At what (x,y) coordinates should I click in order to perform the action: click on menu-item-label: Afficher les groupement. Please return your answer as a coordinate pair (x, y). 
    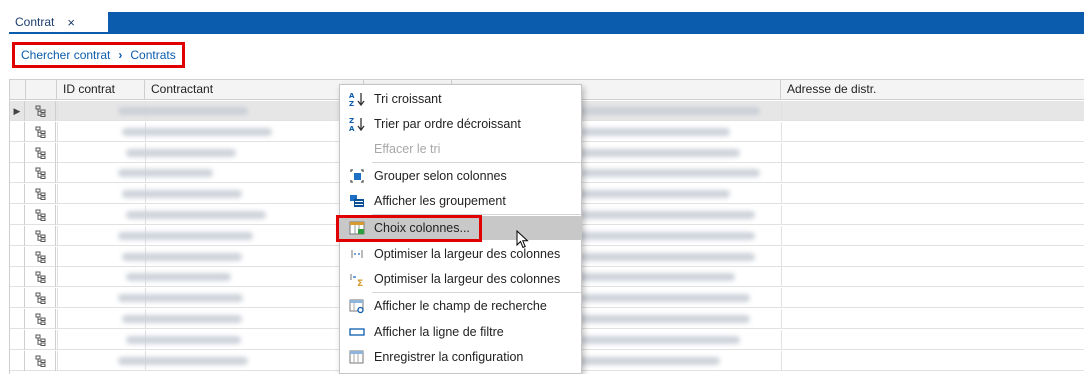
    Looking at the image, I should click on (440, 201).